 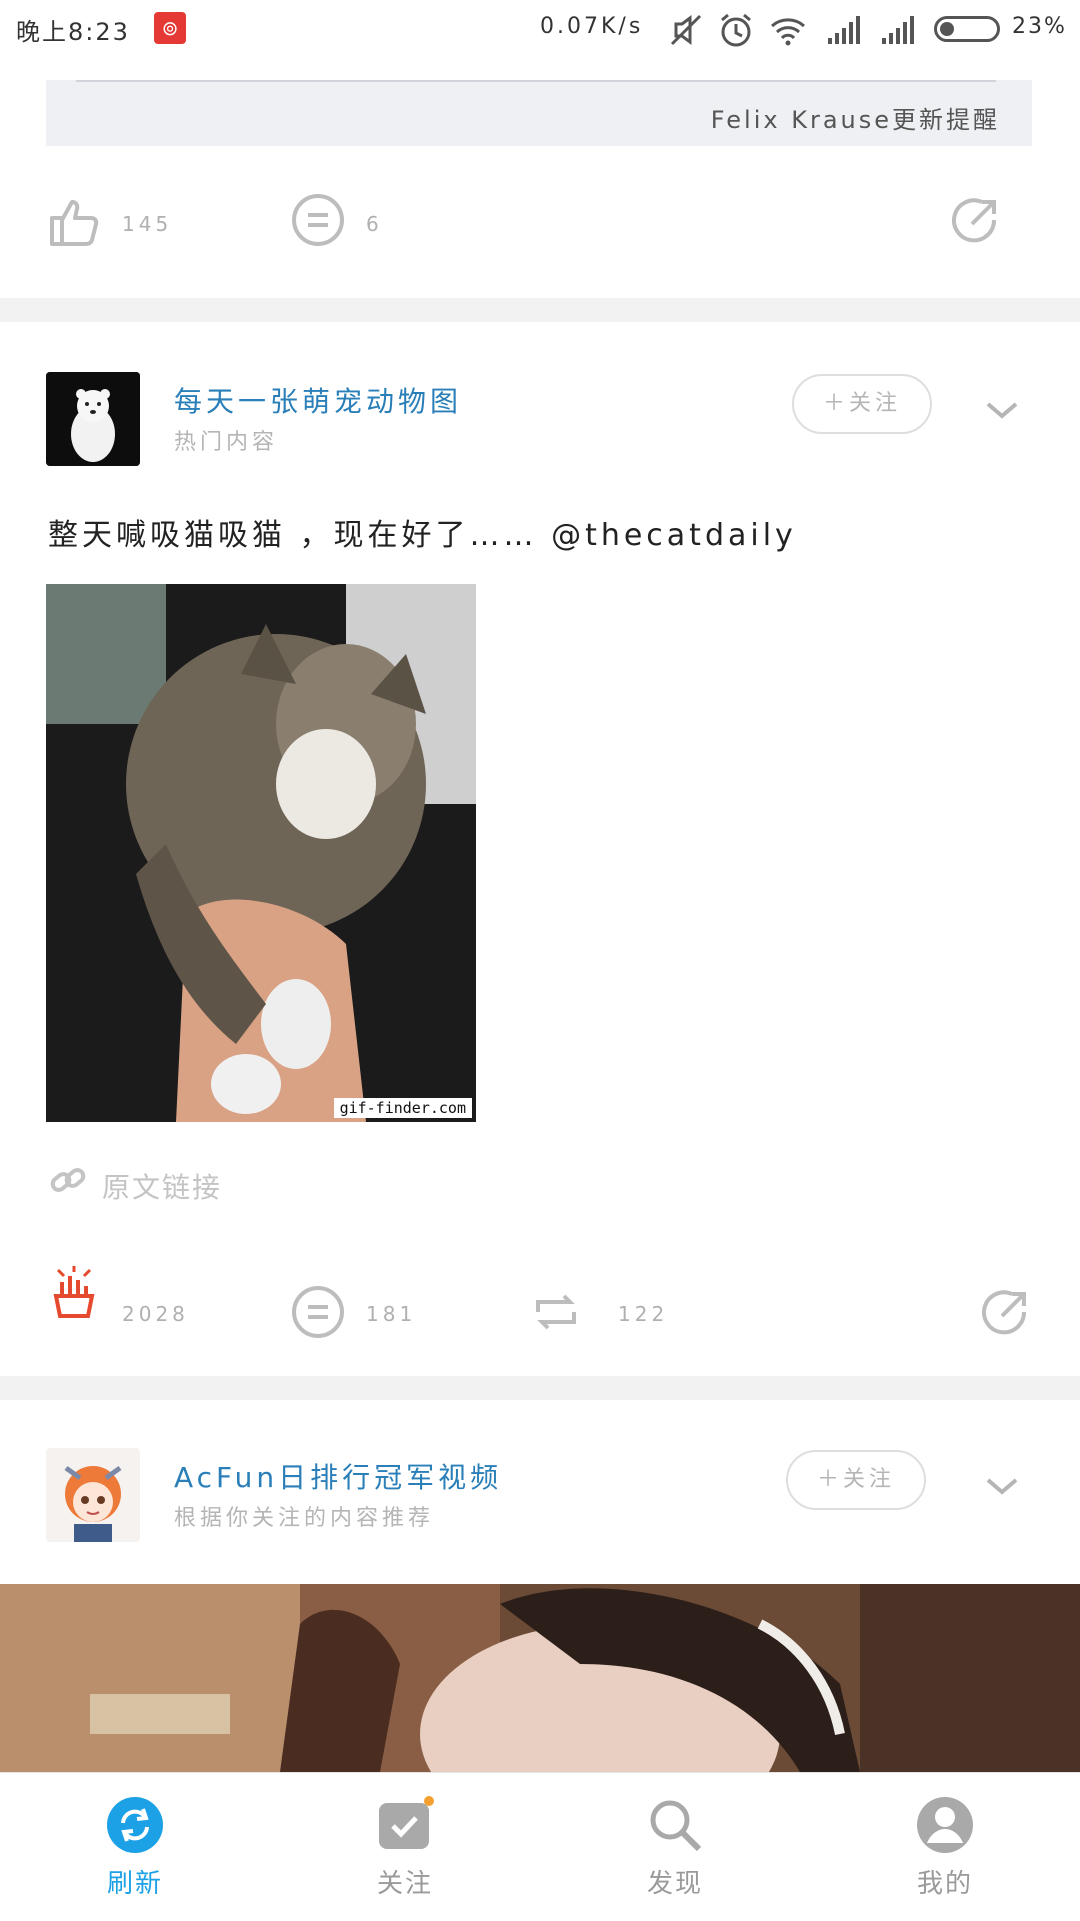 I want to click on video-thumbnail, so click(x=540, y=1678).